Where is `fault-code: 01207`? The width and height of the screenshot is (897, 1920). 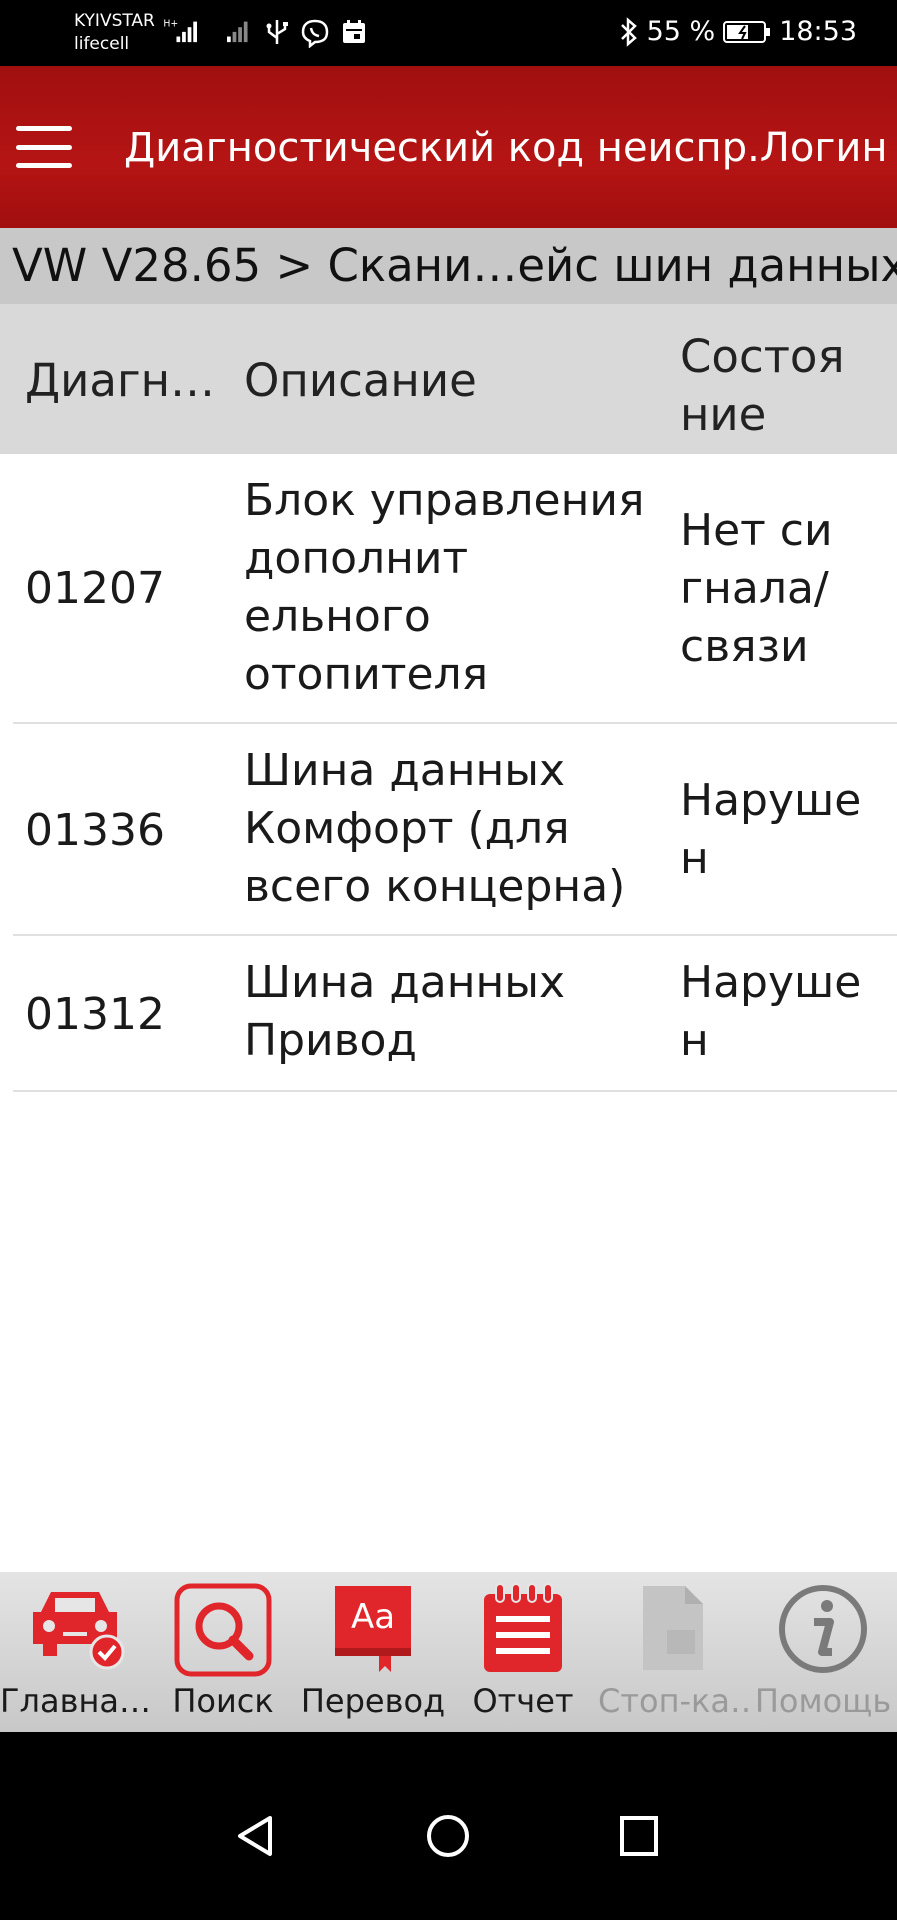 fault-code: 01207 is located at coordinates (95, 588).